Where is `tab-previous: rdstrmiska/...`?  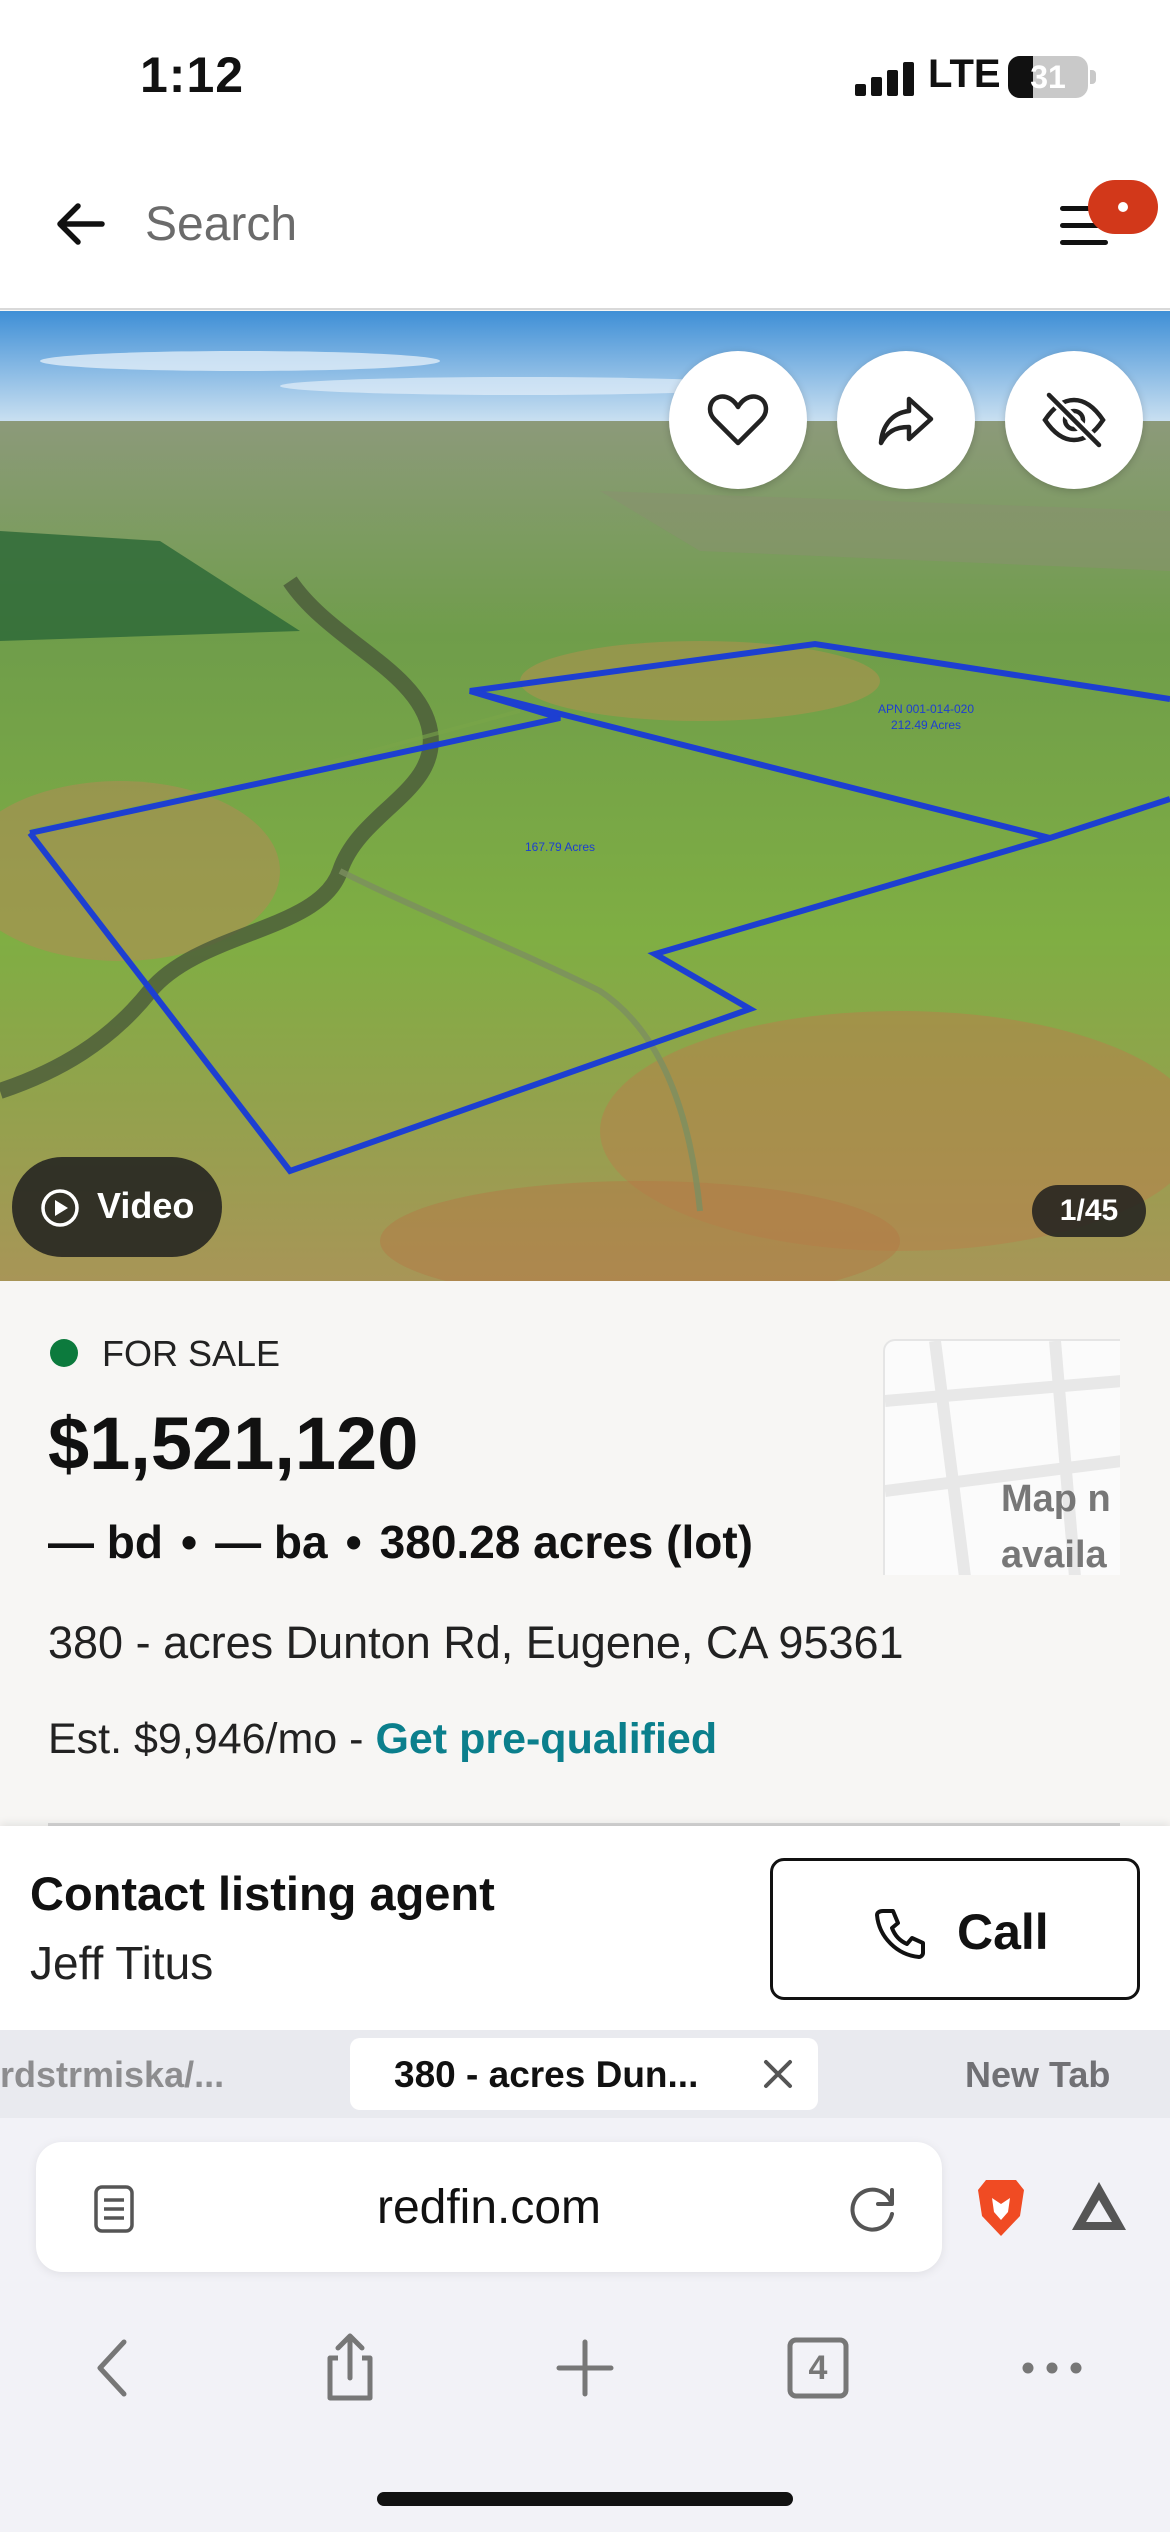 tab-previous: rdstrmiska/... is located at coordinates (112, 2075).